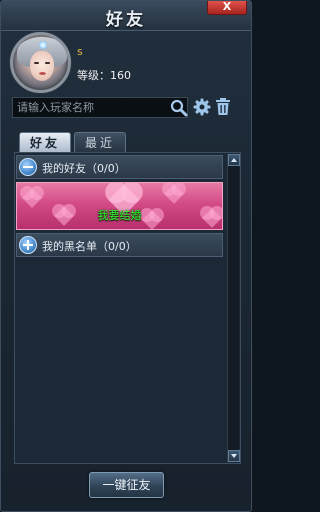 This screenshot has height=512, width=320. What do you see at coordinates (233, 308) in the screenshot?
I see `scrollbar` at bounding box center [233, 308].